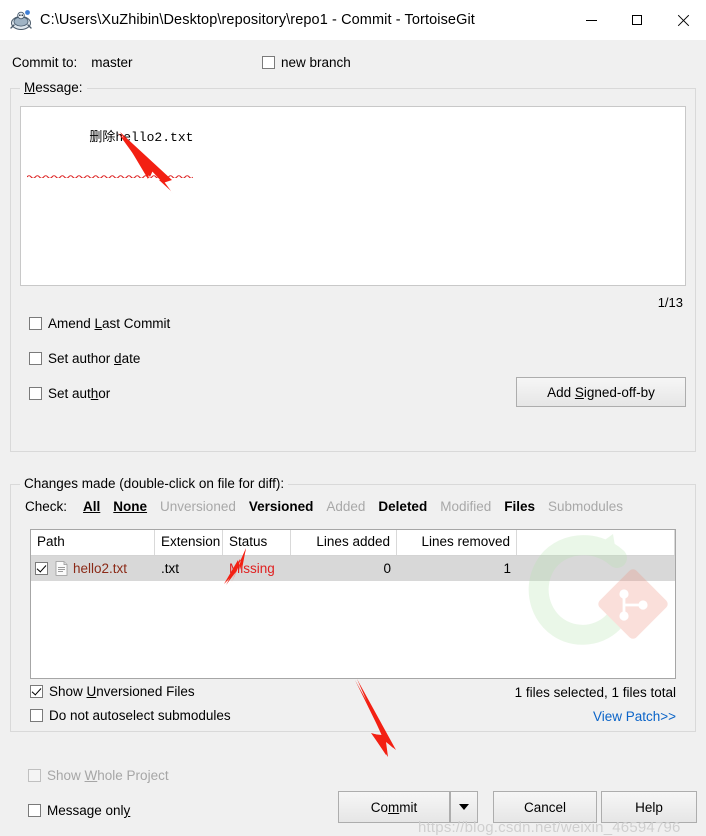  I want to click on amend-last-commit-checkbox-box, so click(35, 323).